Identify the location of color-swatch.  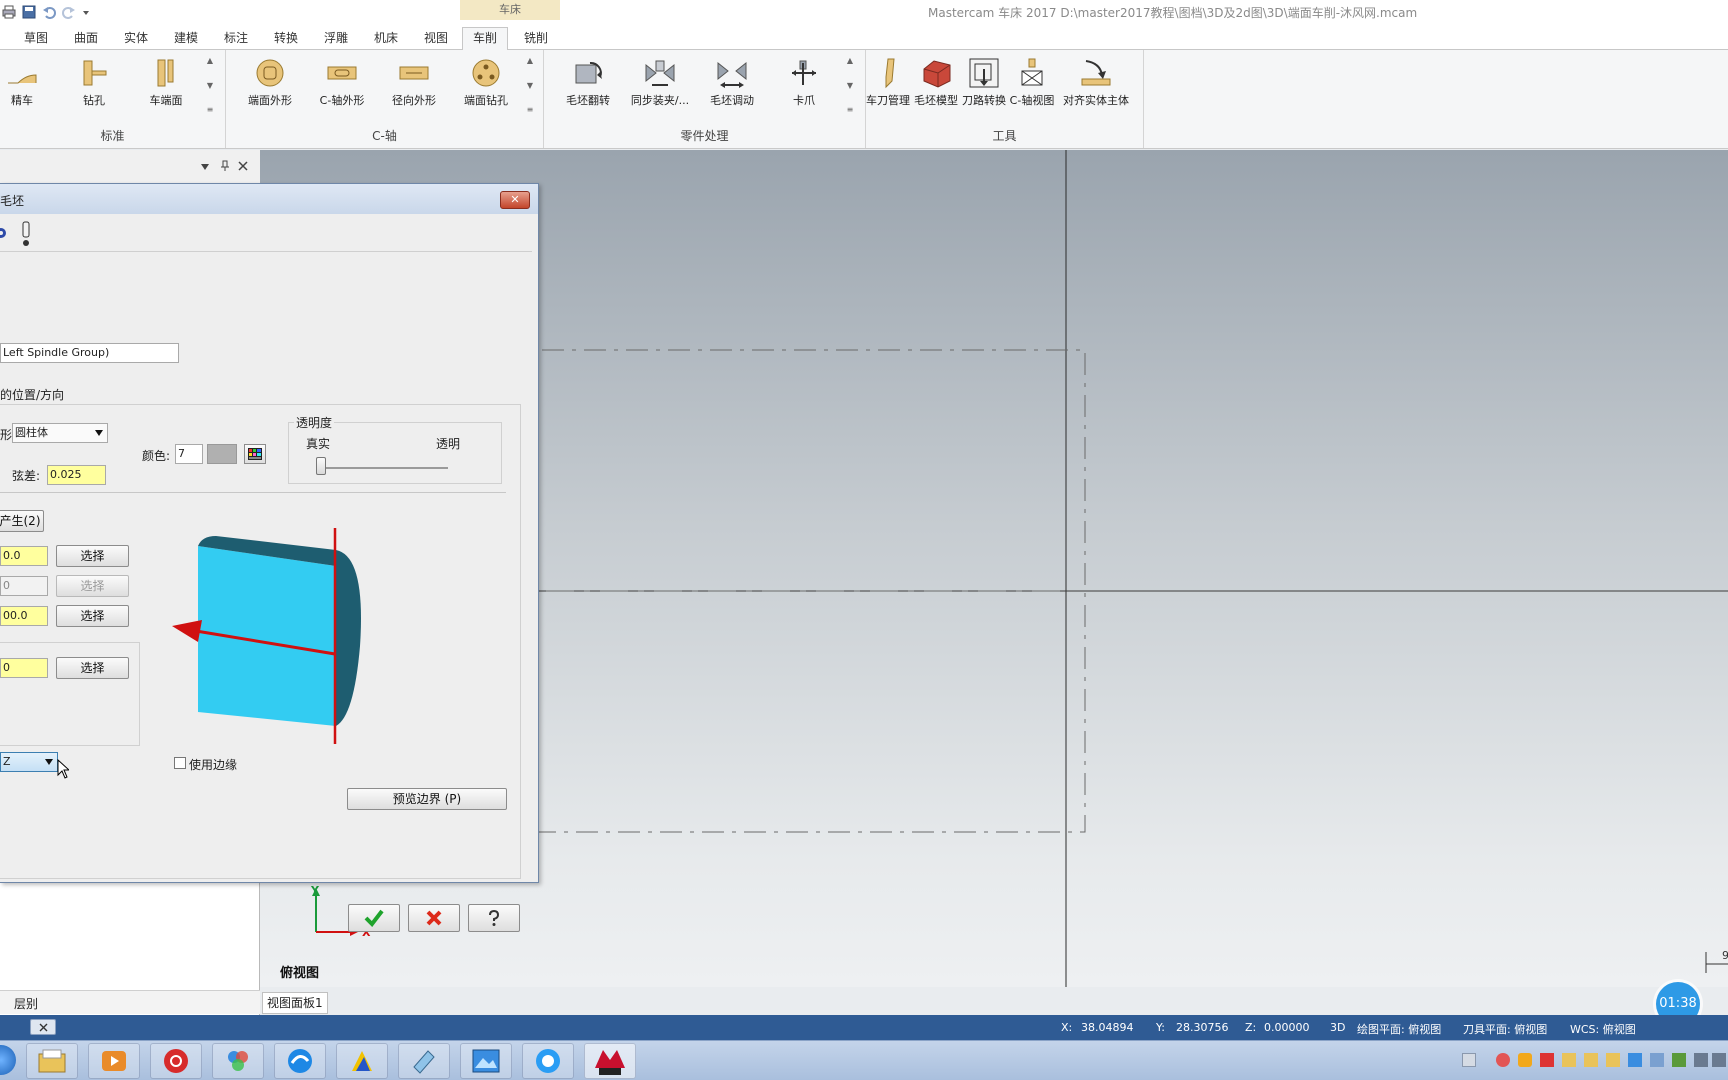
(222, 454).